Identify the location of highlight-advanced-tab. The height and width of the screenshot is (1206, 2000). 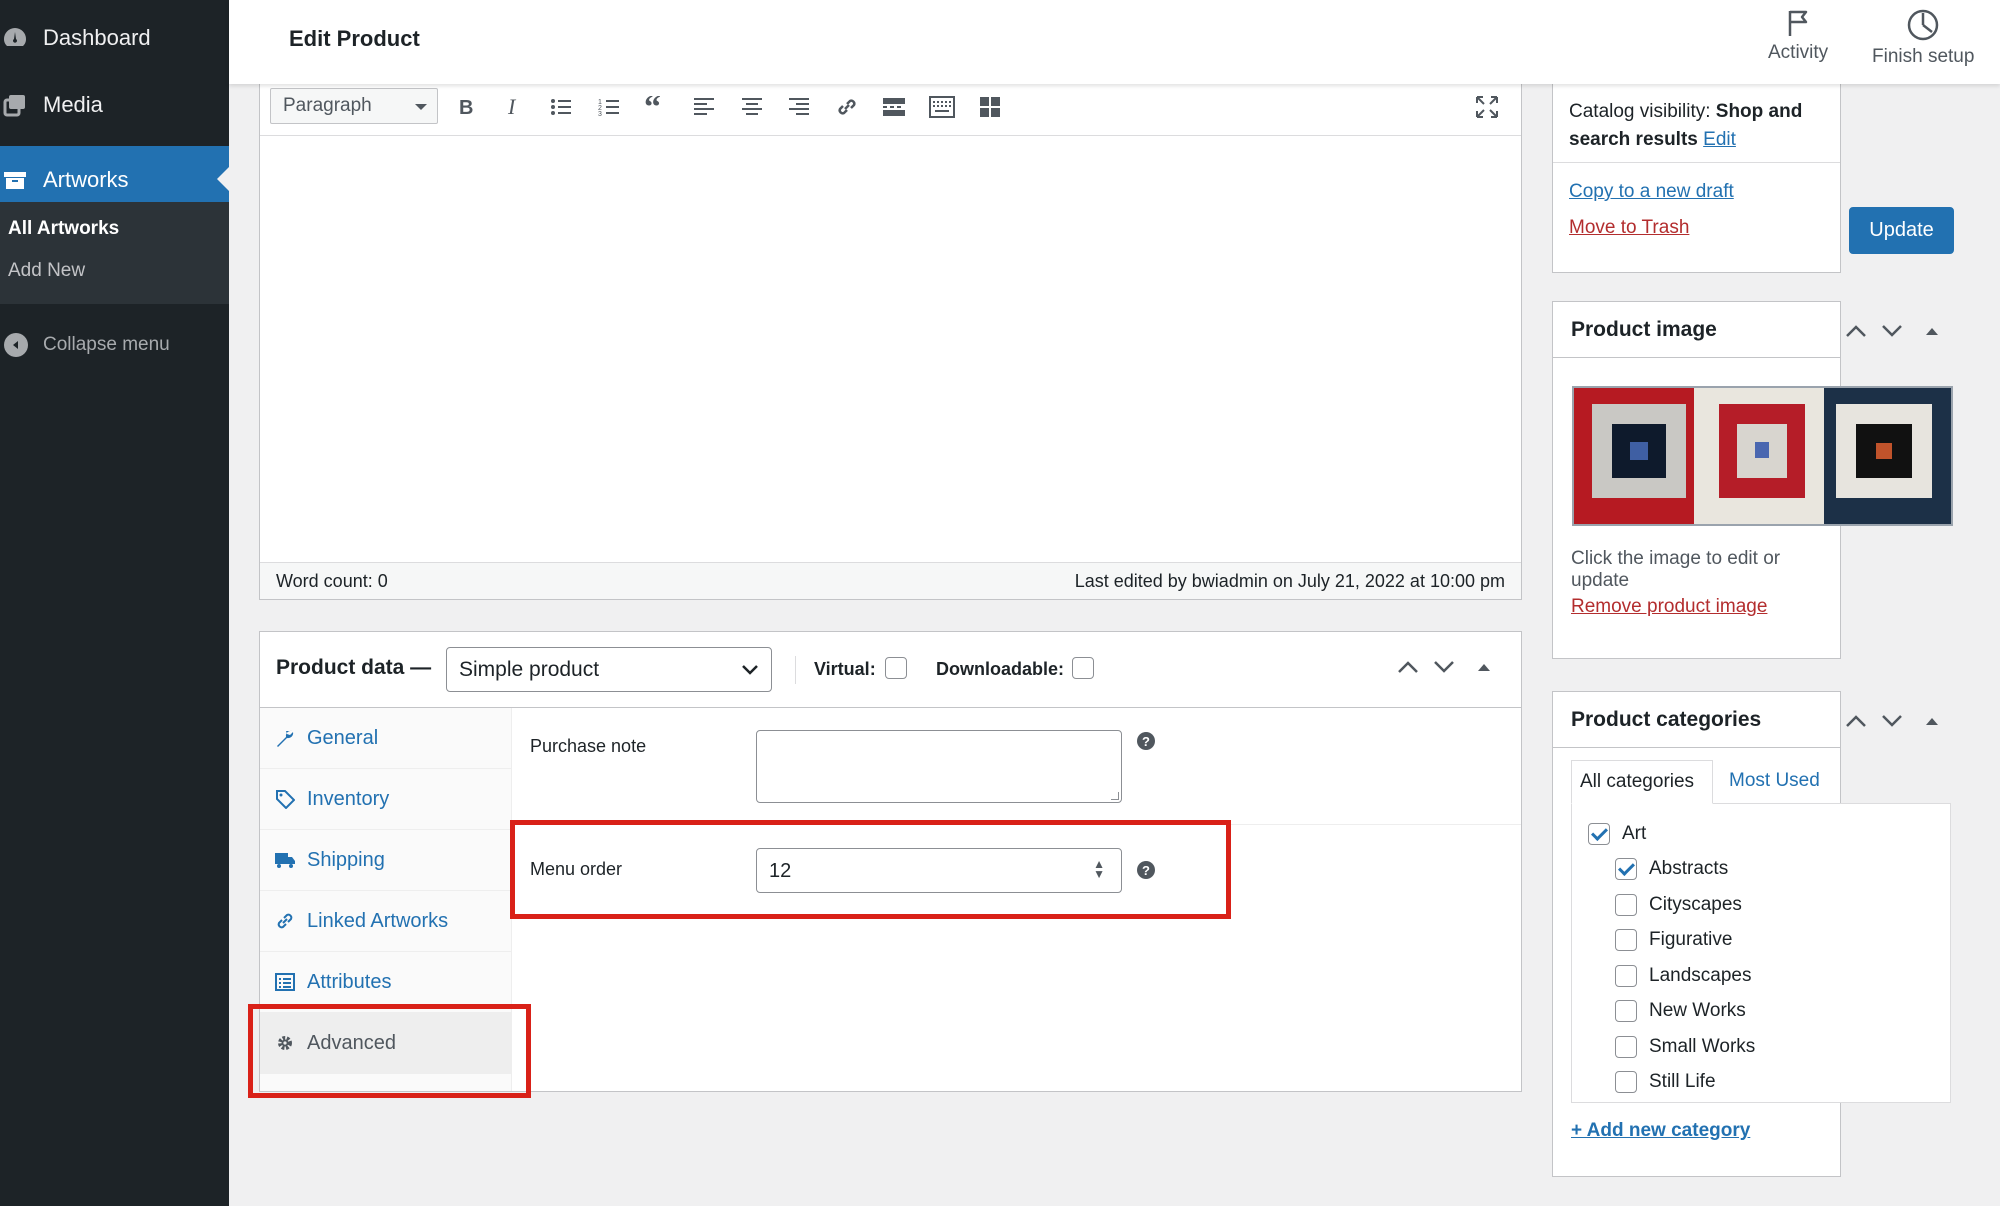
(389, 1051).